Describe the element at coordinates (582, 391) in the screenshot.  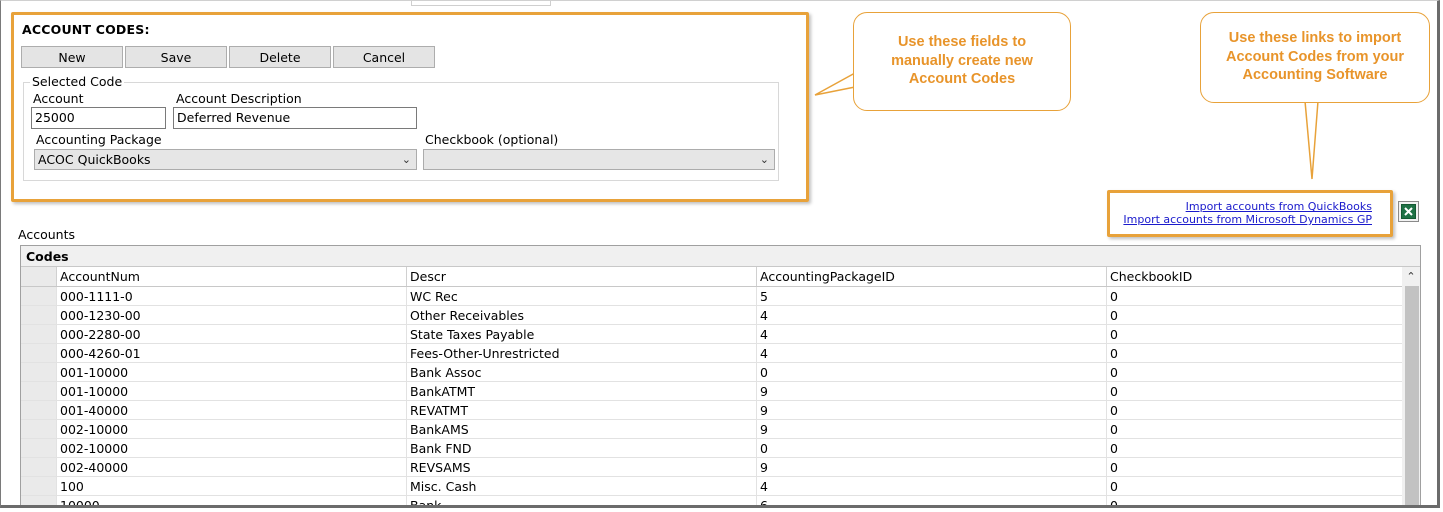
I see `table-cell: BankATMT` at that location.